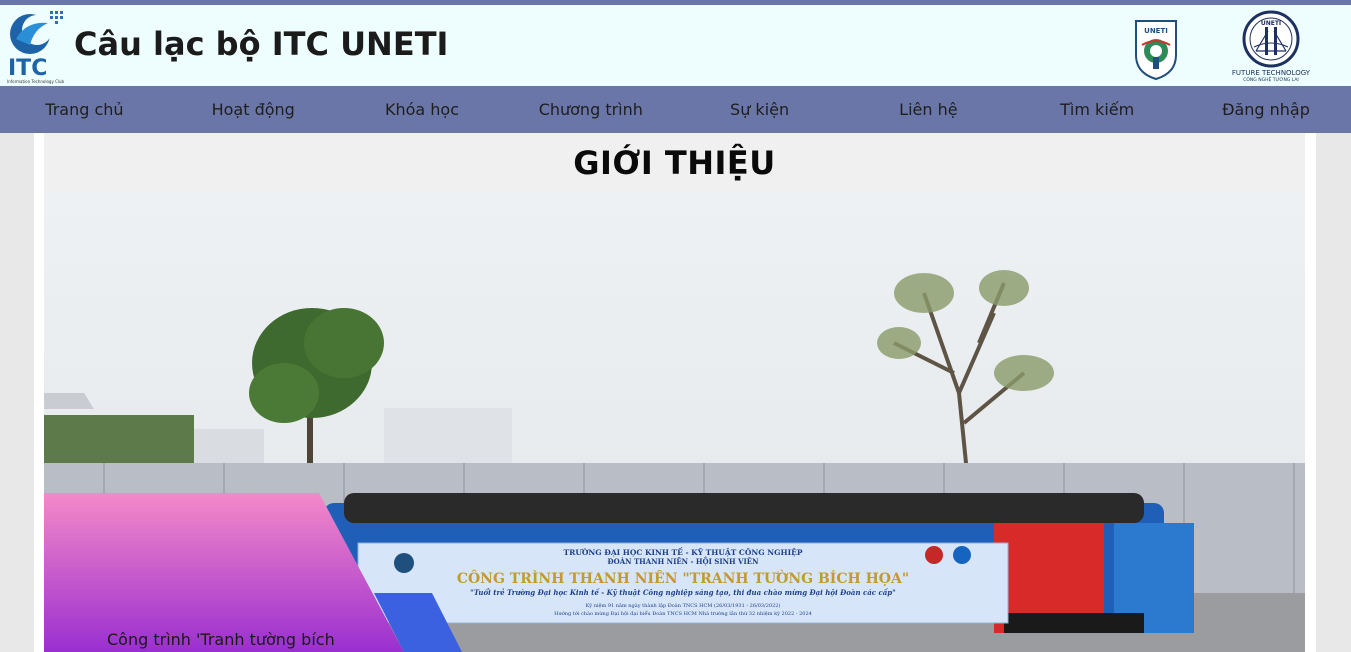 The image size is (1351, 652). I want to click on section-title: GIỚI THIỆU, so click(674, 163).